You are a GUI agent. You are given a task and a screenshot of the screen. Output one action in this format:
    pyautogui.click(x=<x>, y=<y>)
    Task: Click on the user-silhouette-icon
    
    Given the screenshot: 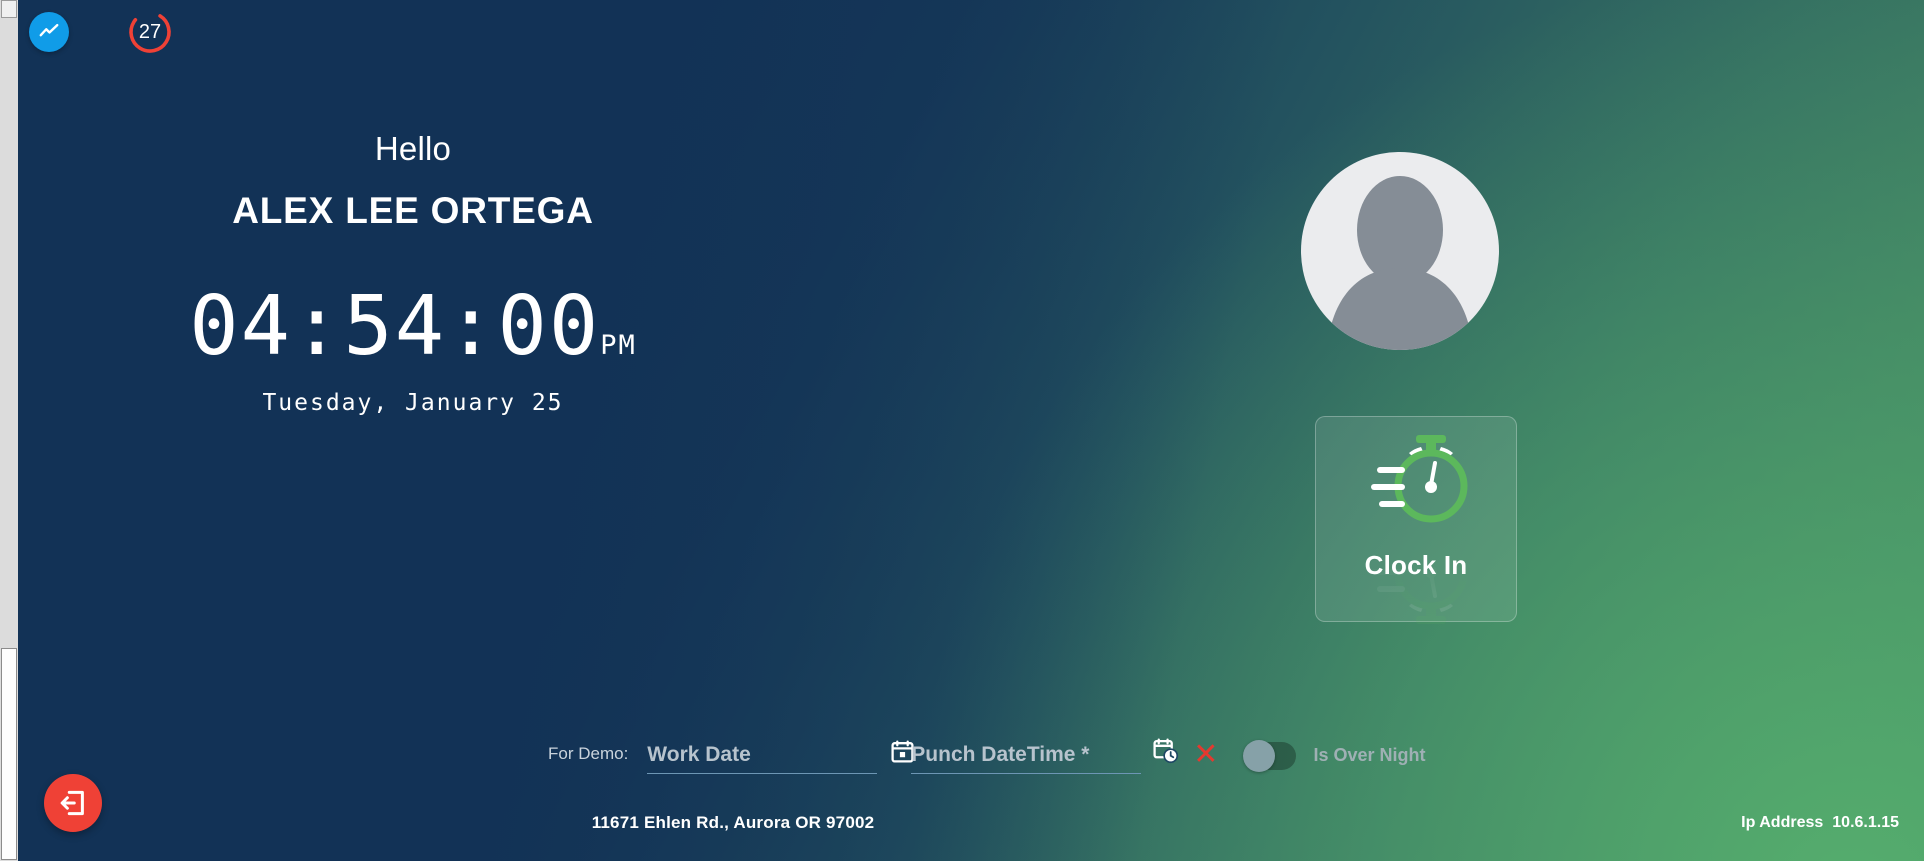 What is the action you would take?
    pyautogui.click(x=1400, y=263)
    